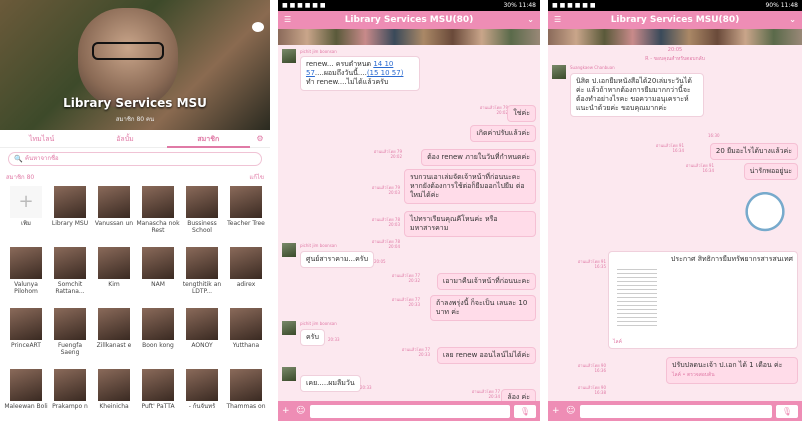 This screenshot has width=802, height=421. I want to click on tab-album: อัลบั้ม, so click(124, 139).